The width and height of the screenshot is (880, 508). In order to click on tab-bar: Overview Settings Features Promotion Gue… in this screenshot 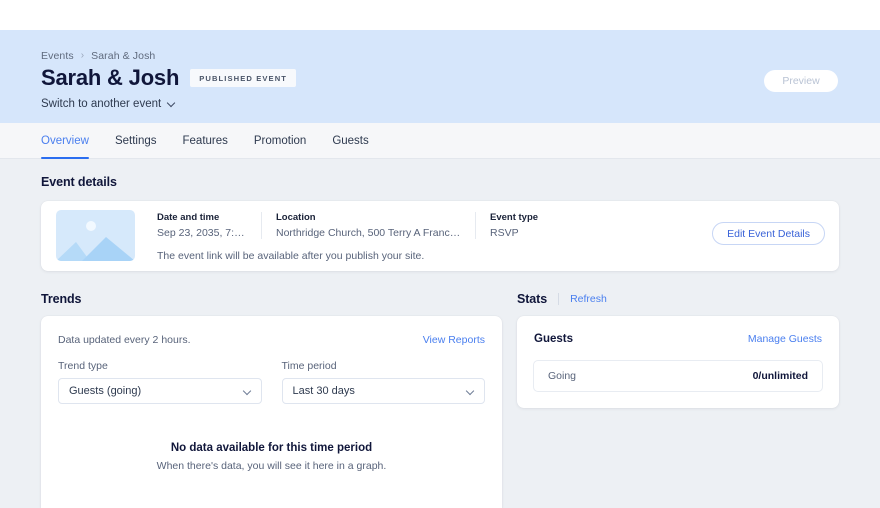, I will do `click(440, 141)`.